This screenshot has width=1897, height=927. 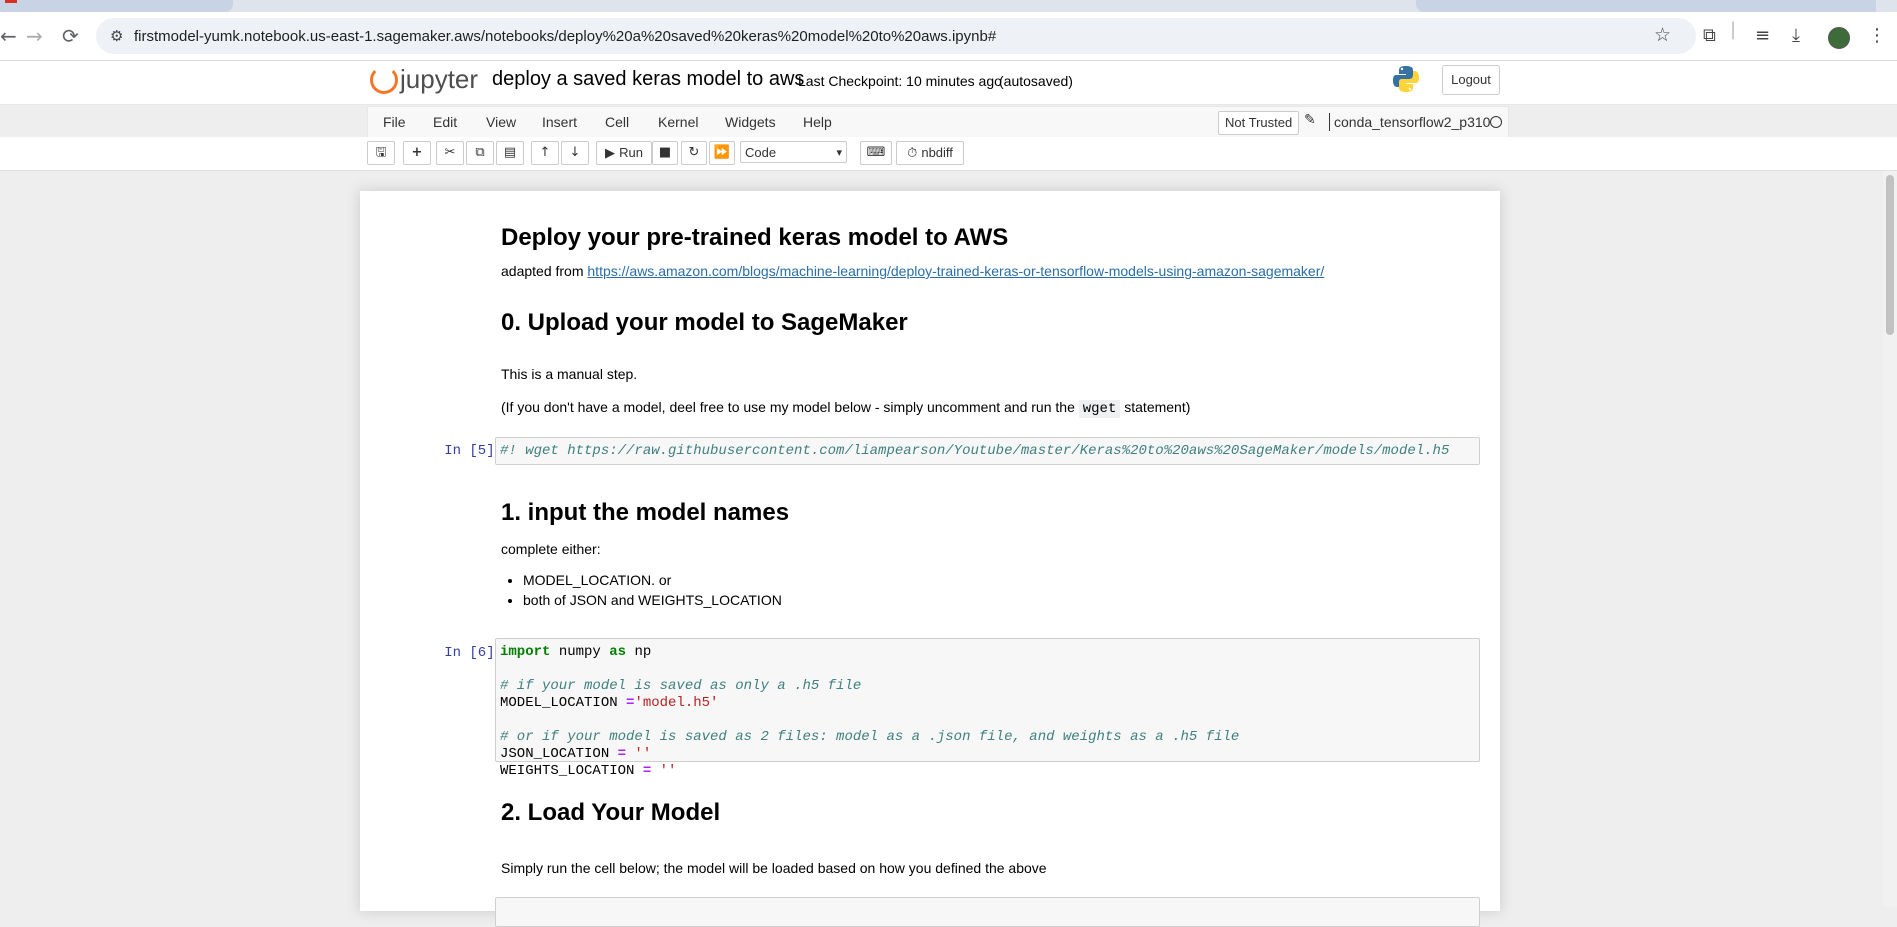 I want to click on code-string: 'model.h5', so click(x=676, y=703).